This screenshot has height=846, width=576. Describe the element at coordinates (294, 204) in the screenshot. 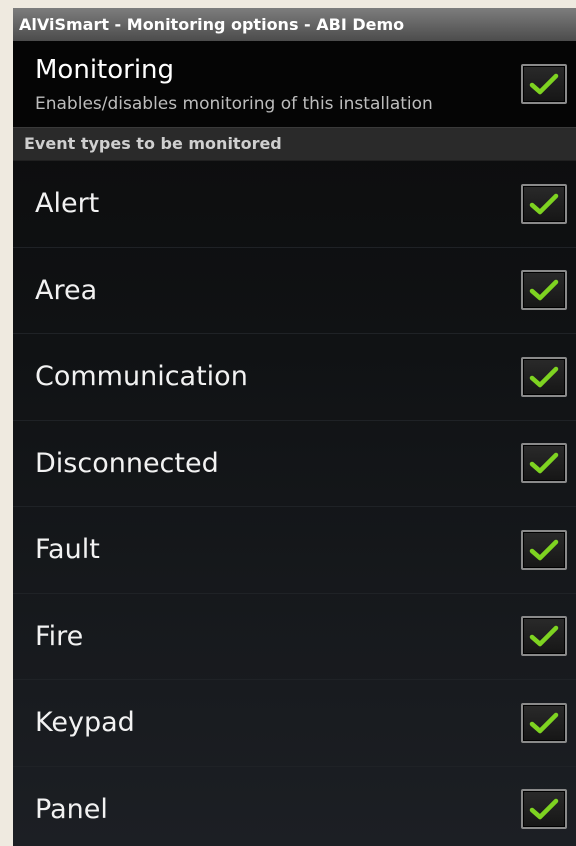

I see `event-type-alert: Alert` at that location.